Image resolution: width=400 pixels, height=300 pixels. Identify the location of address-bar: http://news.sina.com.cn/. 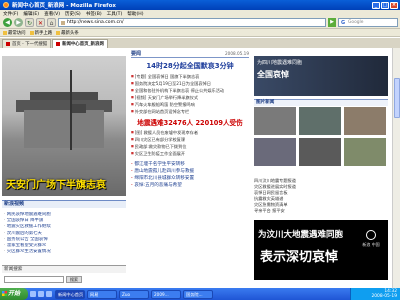
(192, 22).